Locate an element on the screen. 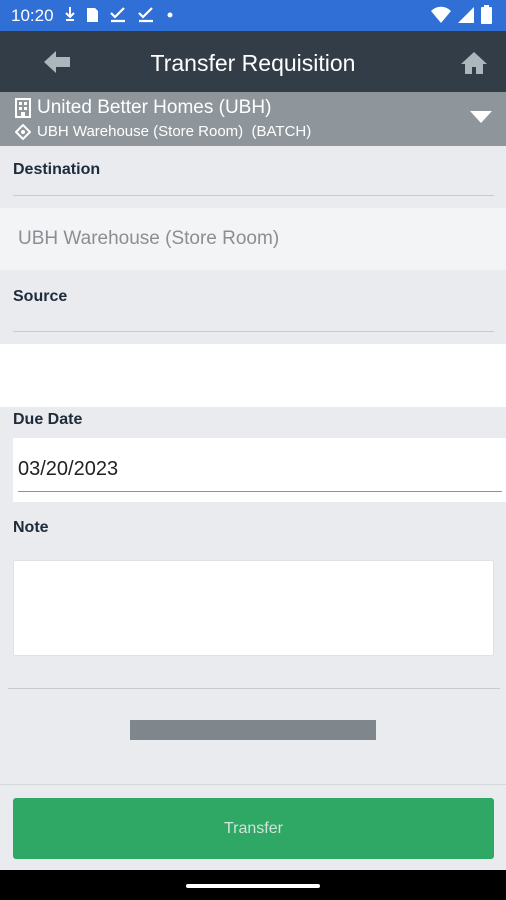 The image size is (506, 900). destination-value: UBH Warehouse (Store Room) is located at coordinates (149, 238).